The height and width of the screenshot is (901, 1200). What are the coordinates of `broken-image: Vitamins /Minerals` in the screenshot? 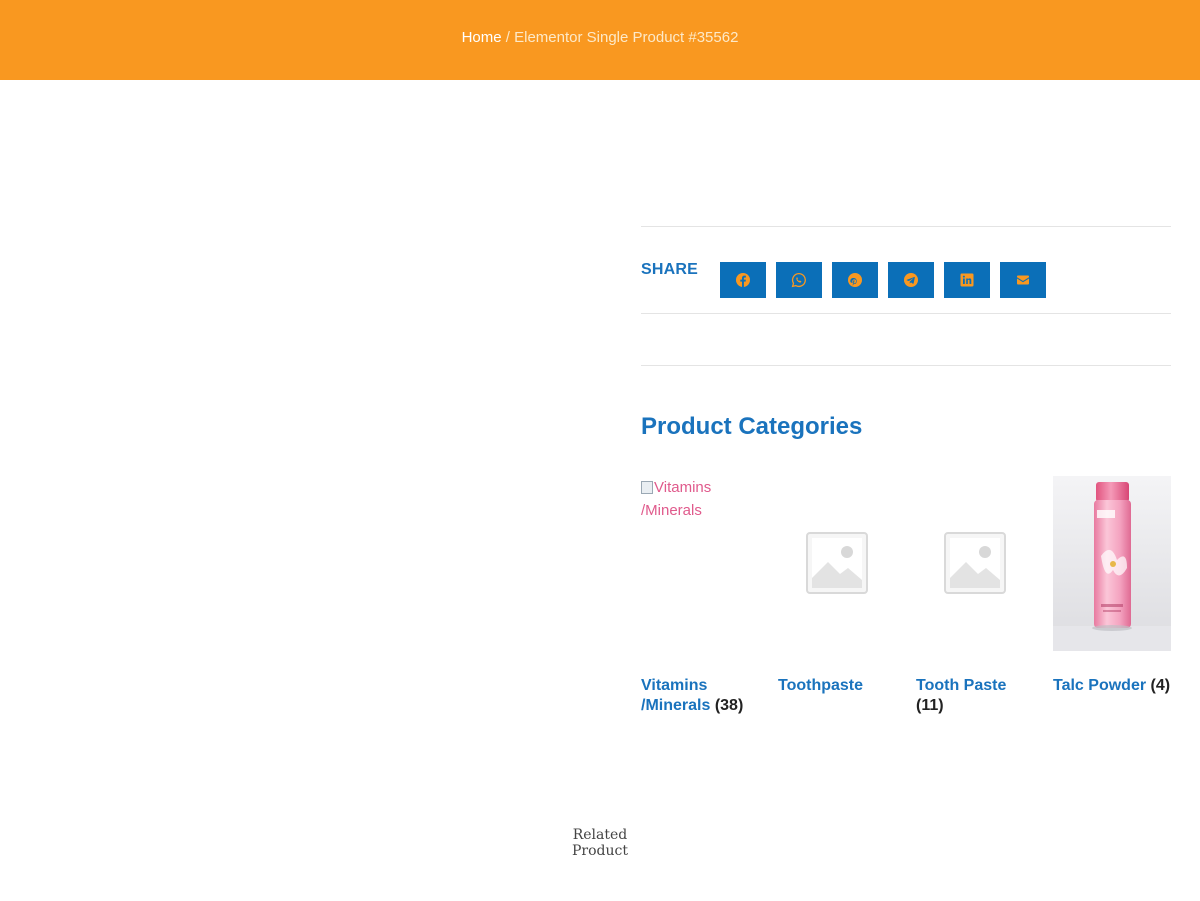 It's located at (700, 499).